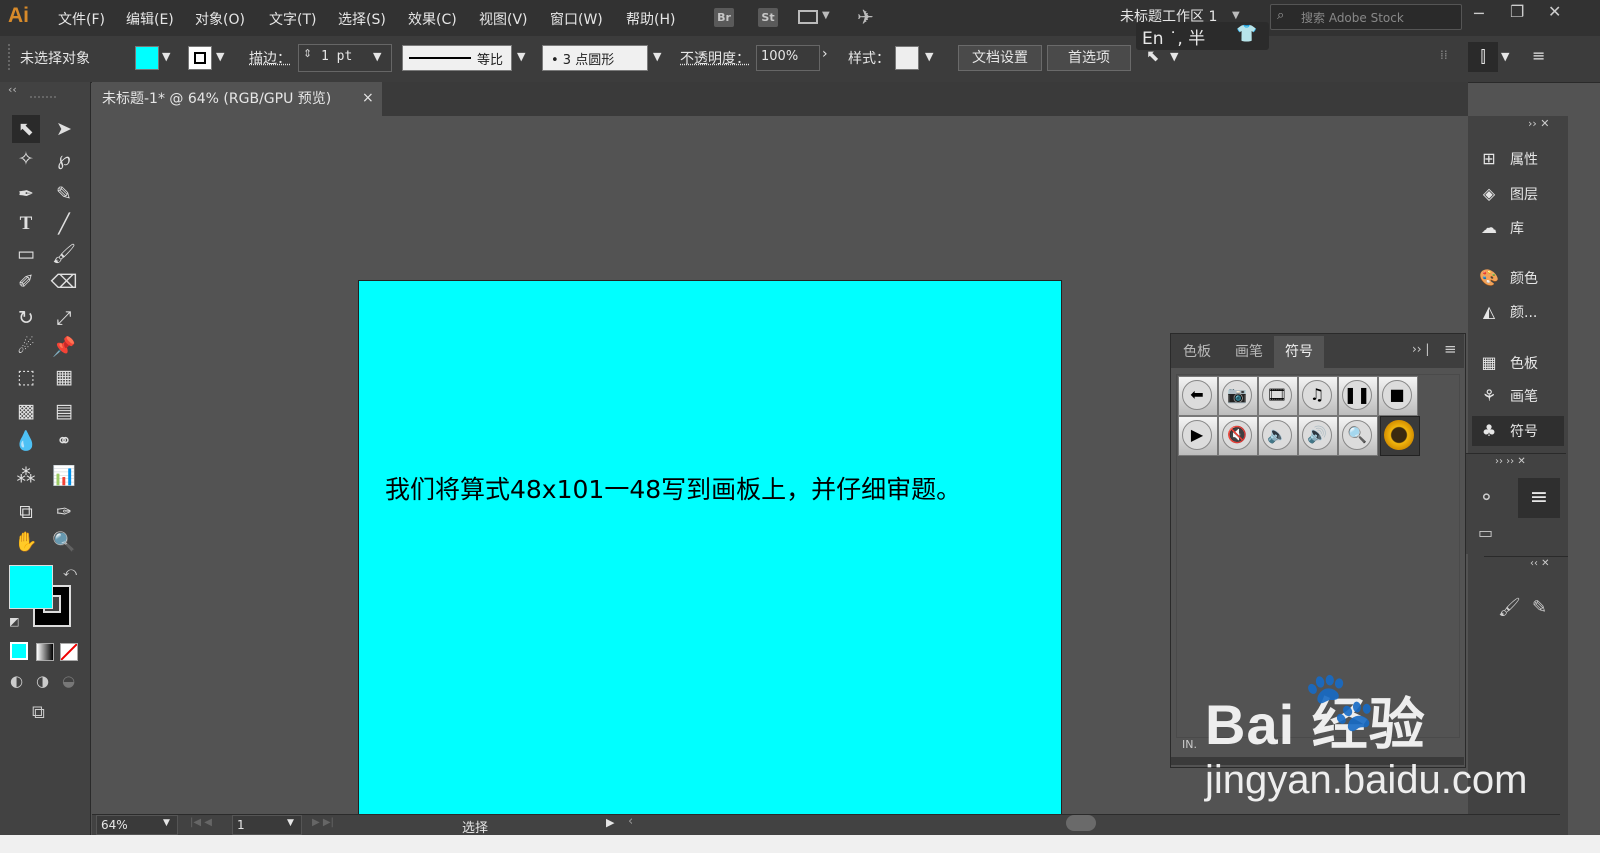 This screenshot has width=1600, height=853. What do you see at coordinates (788, 58) in the screenshot?
I see `opacity-field: 100%` at bounding box center [788, 58].